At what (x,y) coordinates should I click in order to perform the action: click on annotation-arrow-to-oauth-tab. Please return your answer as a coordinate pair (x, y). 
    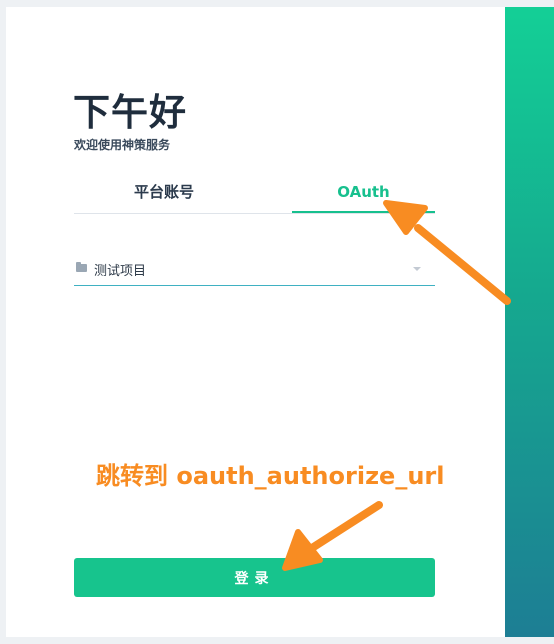
    Looking at the image, I should click on (447, 252).